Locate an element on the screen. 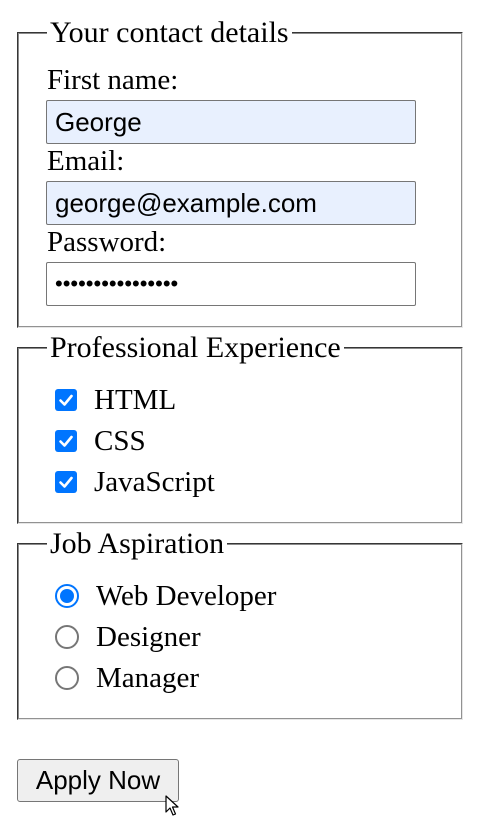 This screenshot has height=820, width=479. email-input: george@example.com is located at coordinates (231, 203).